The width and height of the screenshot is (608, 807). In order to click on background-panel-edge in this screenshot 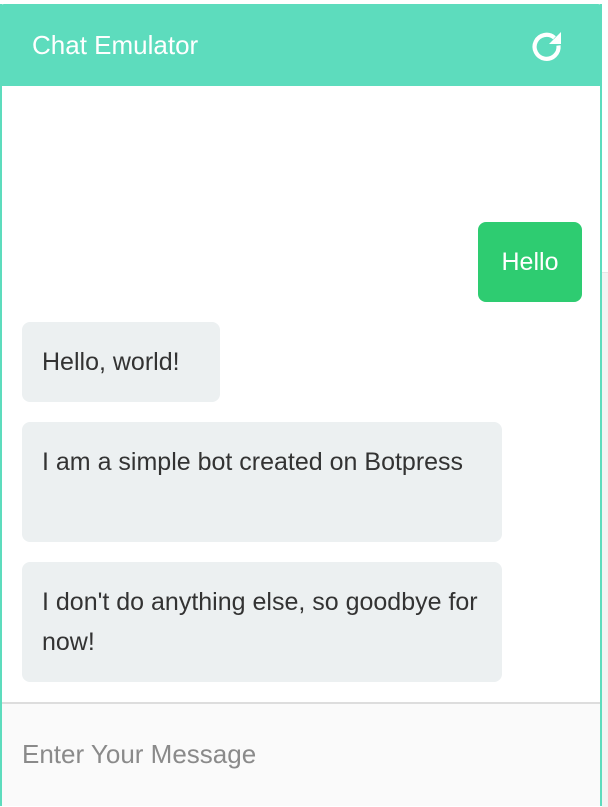, I will do `click(605, 539)`.